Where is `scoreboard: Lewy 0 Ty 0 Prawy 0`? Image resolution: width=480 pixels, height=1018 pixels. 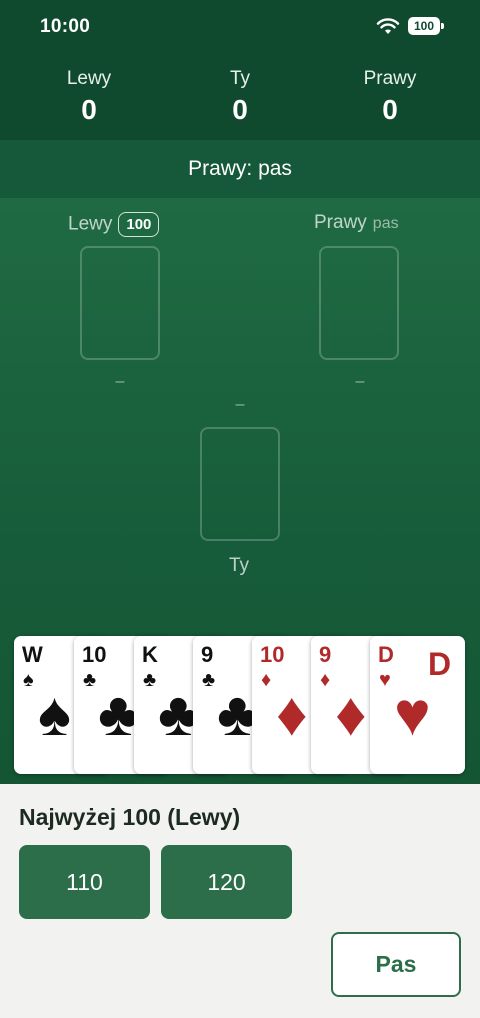
scoreboard: Lewy 0 Ty 0 Prawy 0 is located at coordinates (240, 97).